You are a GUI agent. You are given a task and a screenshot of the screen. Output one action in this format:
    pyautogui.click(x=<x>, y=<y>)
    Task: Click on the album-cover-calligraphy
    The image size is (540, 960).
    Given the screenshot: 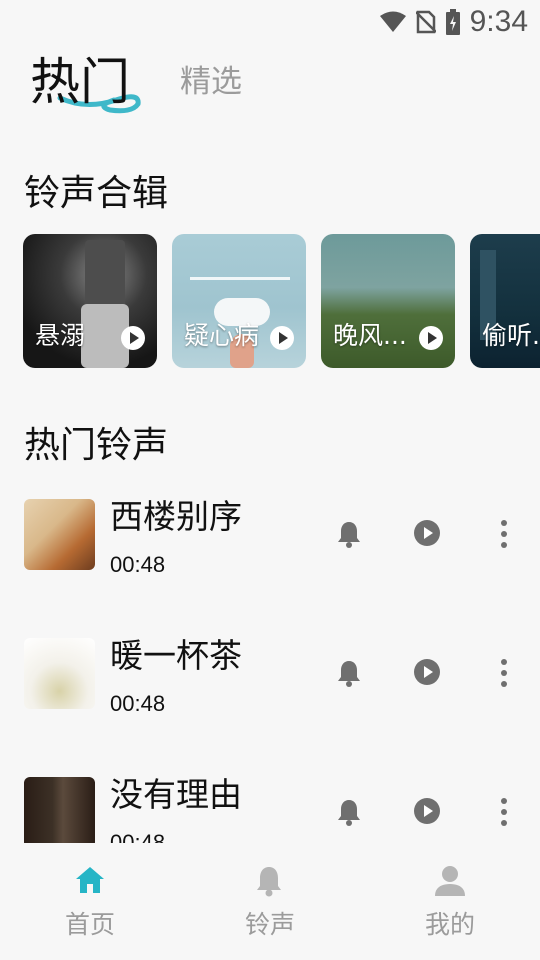 What is the action you would take?
    pyautogui.click(x=240, y=265)
    